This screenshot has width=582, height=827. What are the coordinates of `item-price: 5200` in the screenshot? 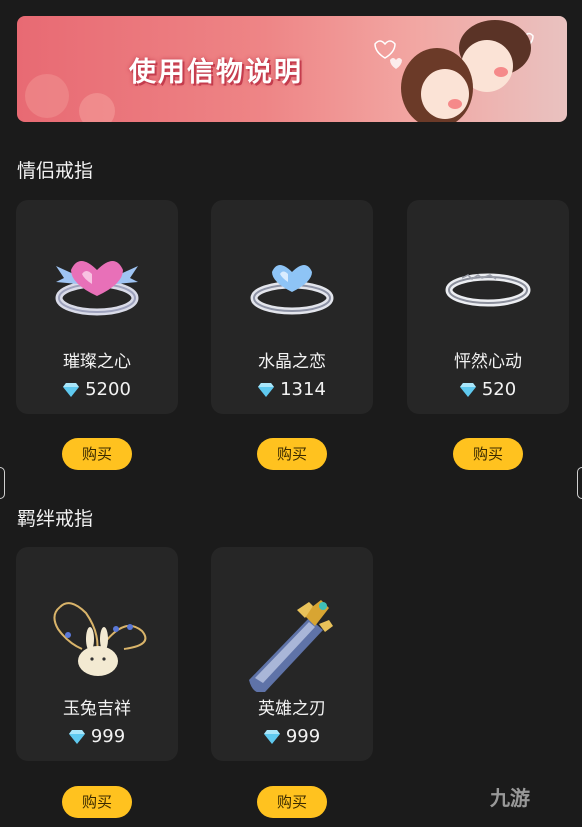 It's located at (97, 389).